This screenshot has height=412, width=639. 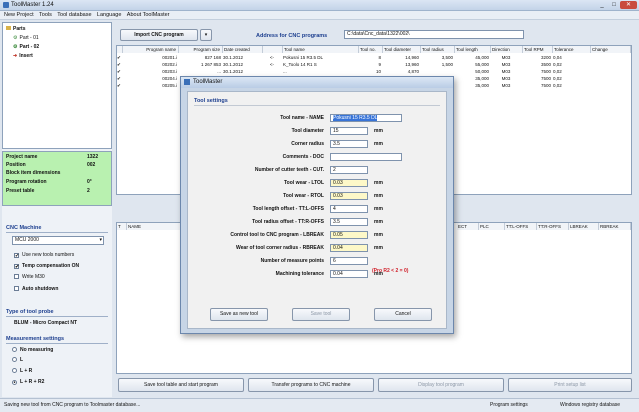 I want to click on parts-tree: Parts ⚙ Part - 01 ⚙ Part - 02 ➜ Insert, so click(x=57, y=85).